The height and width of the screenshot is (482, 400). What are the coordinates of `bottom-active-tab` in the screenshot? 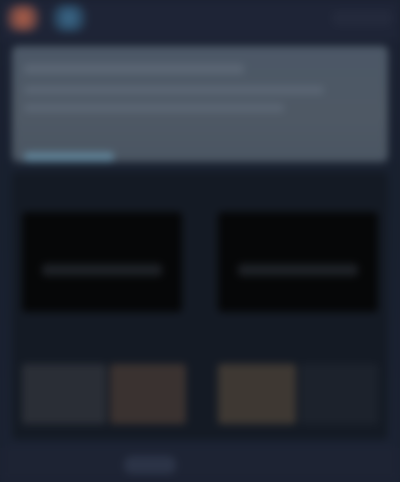 It's located at (150, 465).